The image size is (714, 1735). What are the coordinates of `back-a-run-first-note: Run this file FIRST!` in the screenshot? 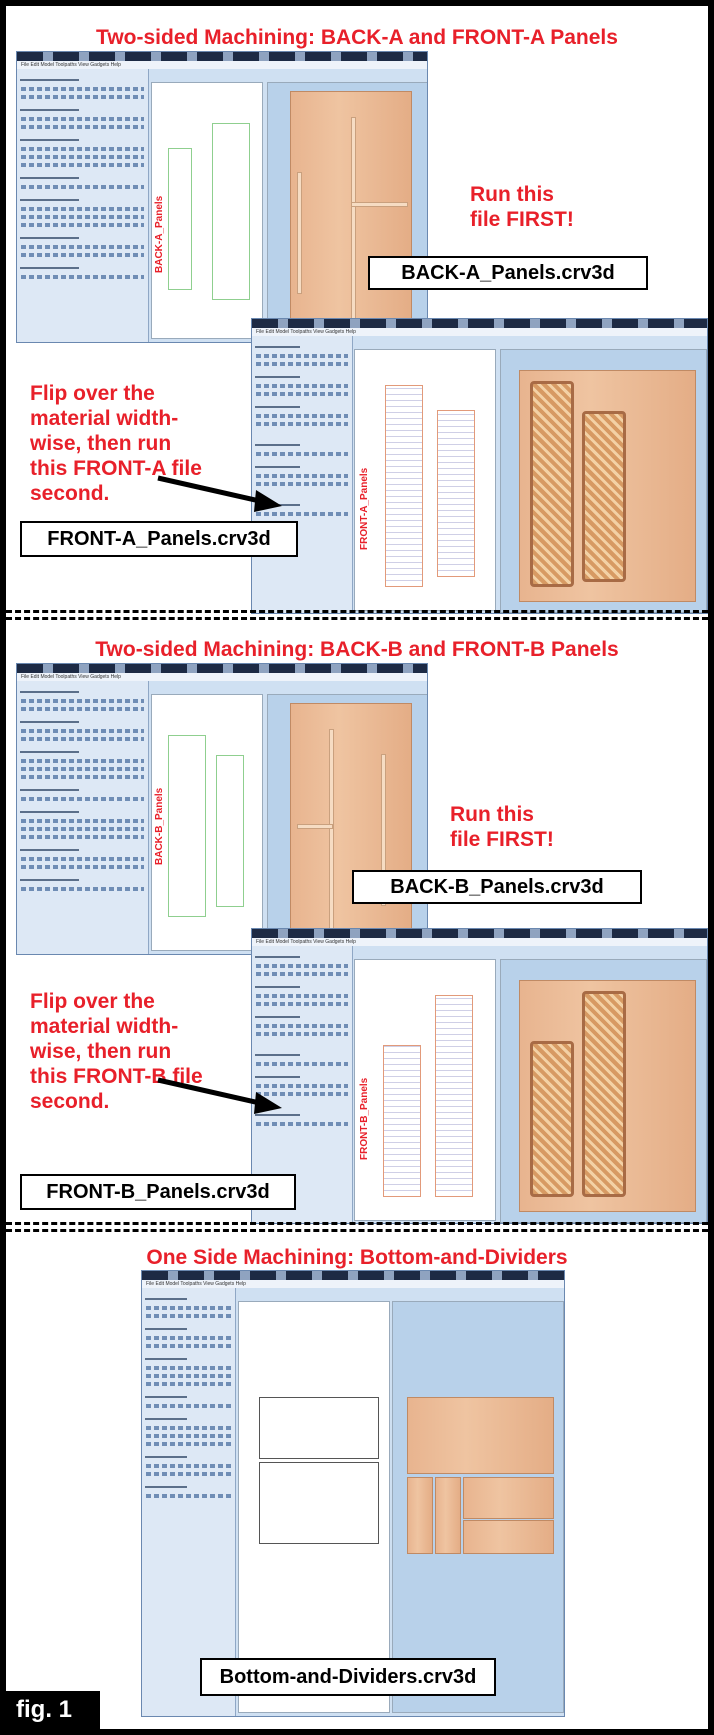 It's located at (522, 207).